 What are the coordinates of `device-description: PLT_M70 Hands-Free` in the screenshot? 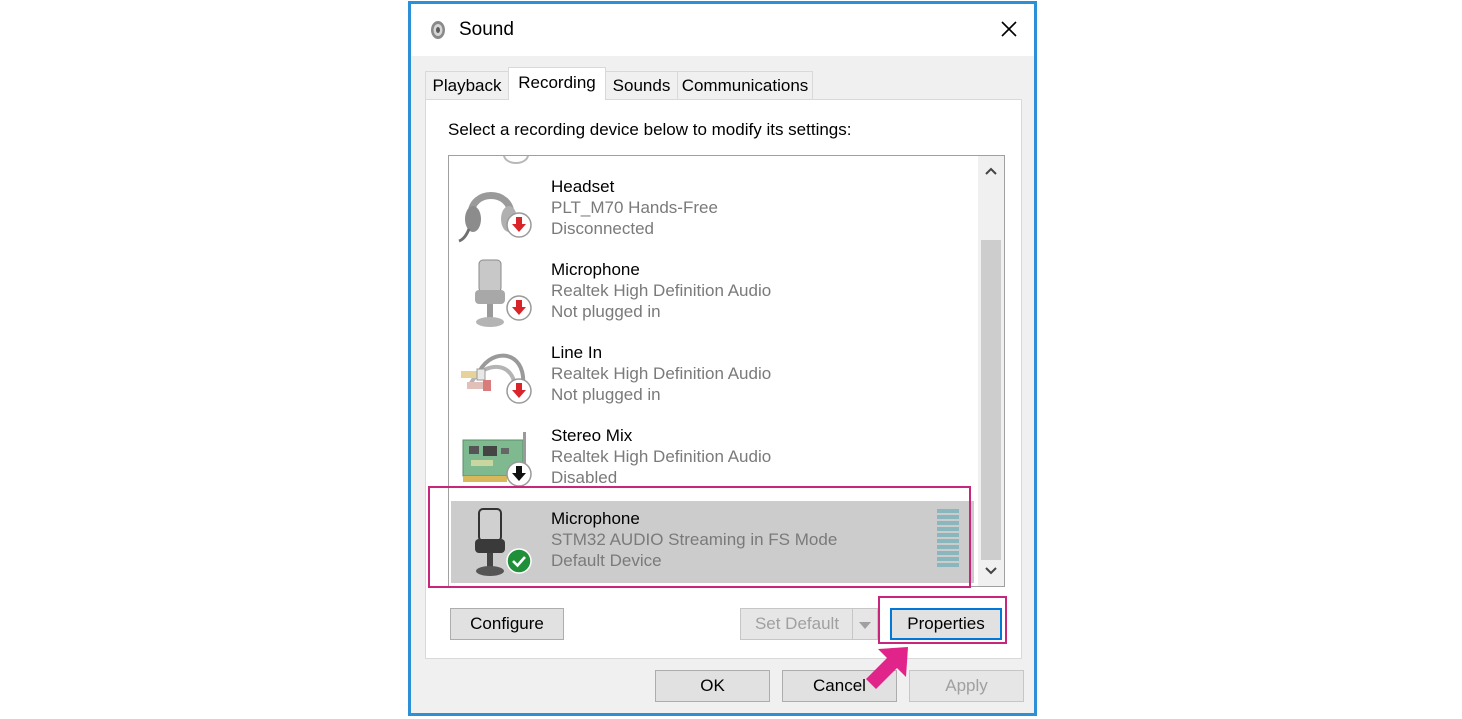 It's located at (634, 207).